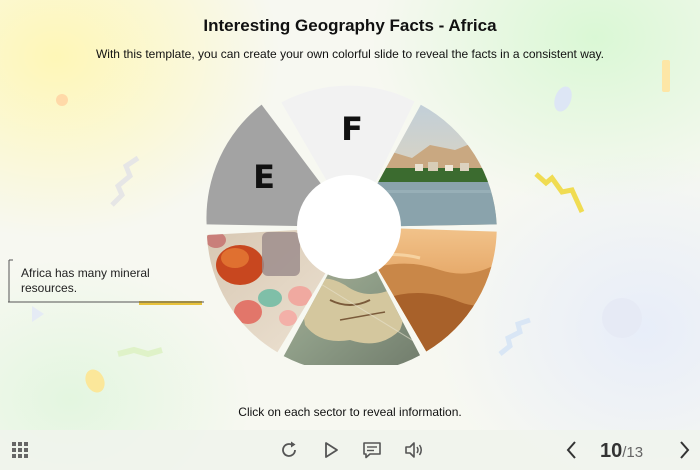 The height and width of the screenshot is (470, 700). I want to click on fact-callout: Africa has many mineral resources., so click(108, 281).